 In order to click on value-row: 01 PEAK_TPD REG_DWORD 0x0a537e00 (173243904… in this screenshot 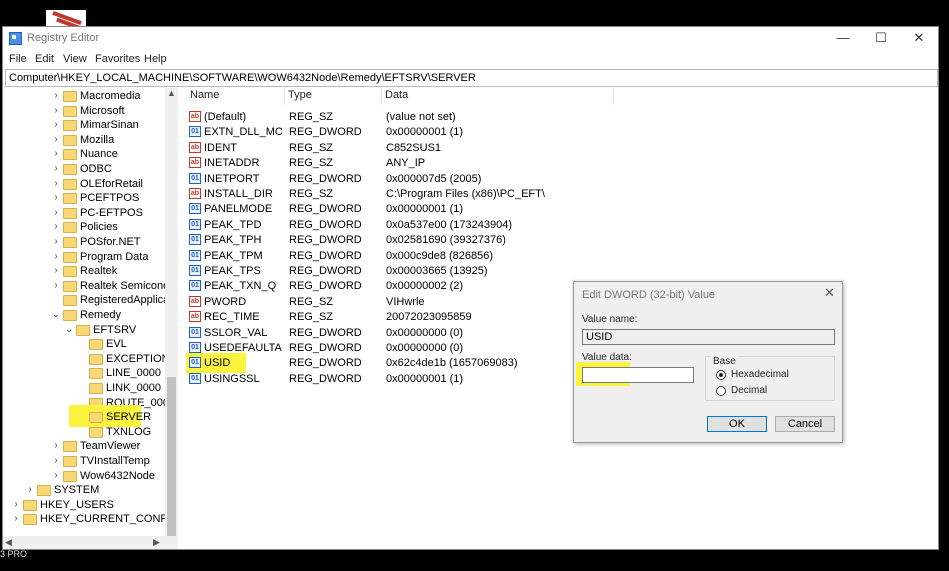, I will do `click(561, 225)`.